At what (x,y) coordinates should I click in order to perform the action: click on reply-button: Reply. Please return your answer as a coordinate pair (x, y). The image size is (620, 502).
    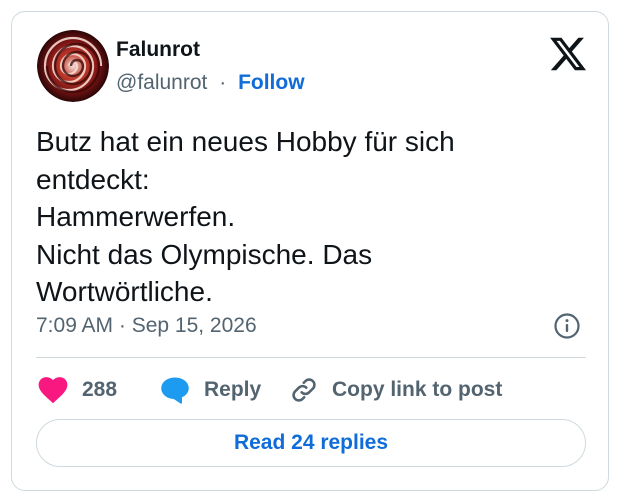
    Looking at the image, I should click on (210, 390).